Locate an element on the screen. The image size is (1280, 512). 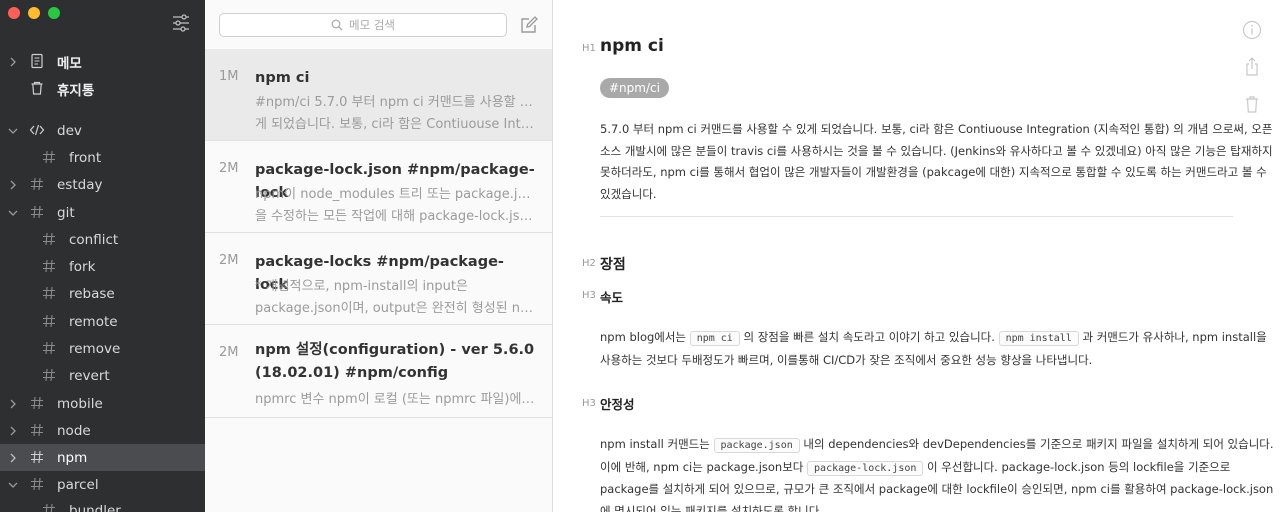
sidebar-item-estday: estday is located at coordinates (102, 184).